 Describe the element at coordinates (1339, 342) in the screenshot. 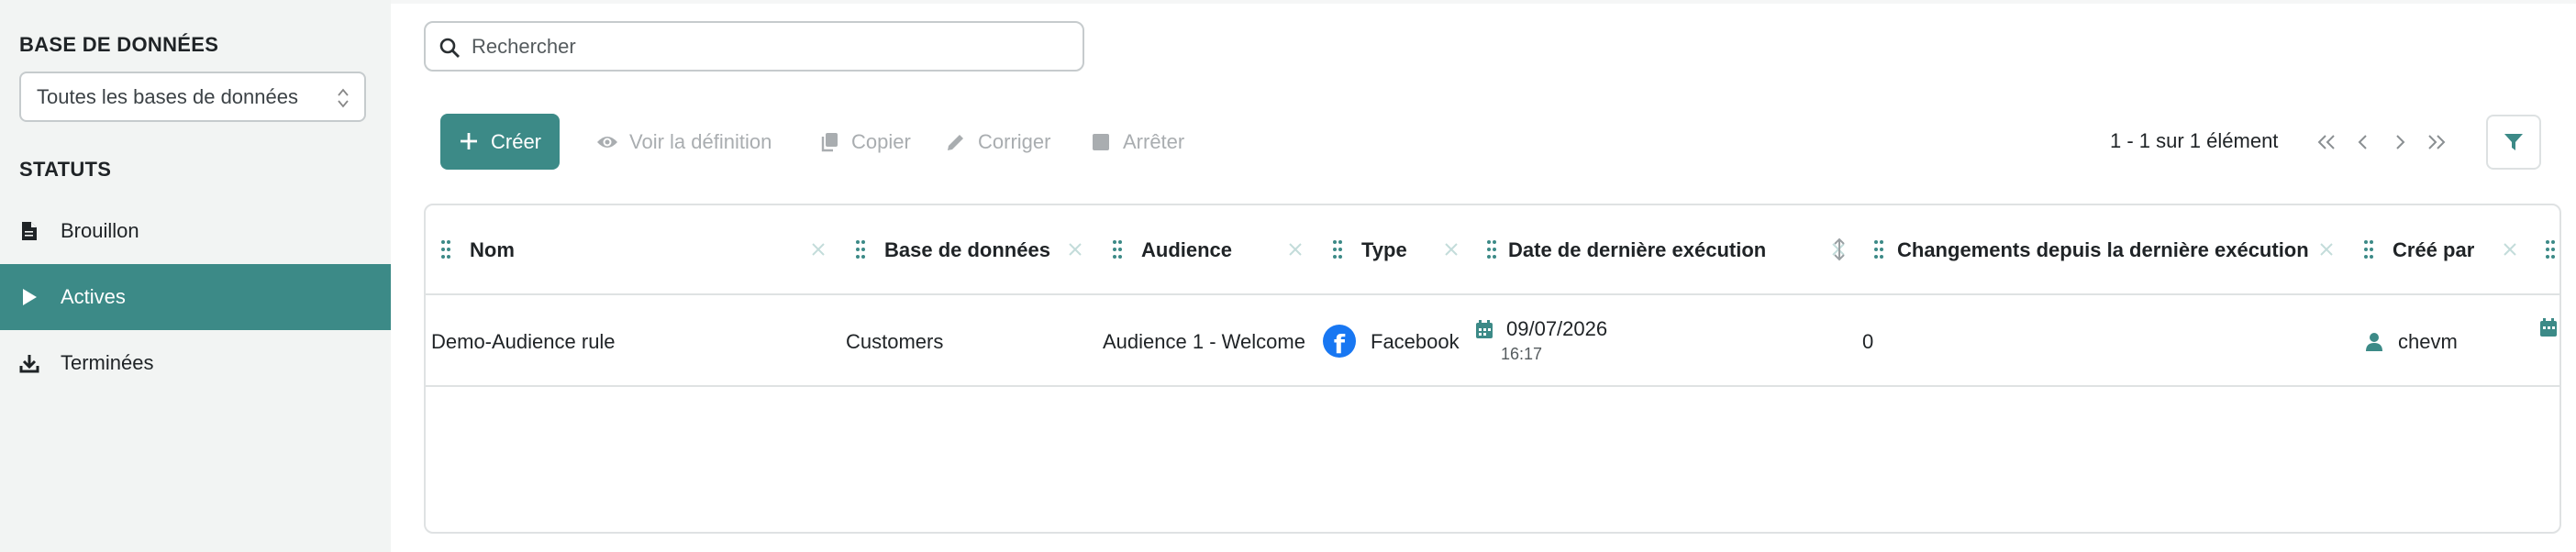

I see `facebook-icon: f` at that location.